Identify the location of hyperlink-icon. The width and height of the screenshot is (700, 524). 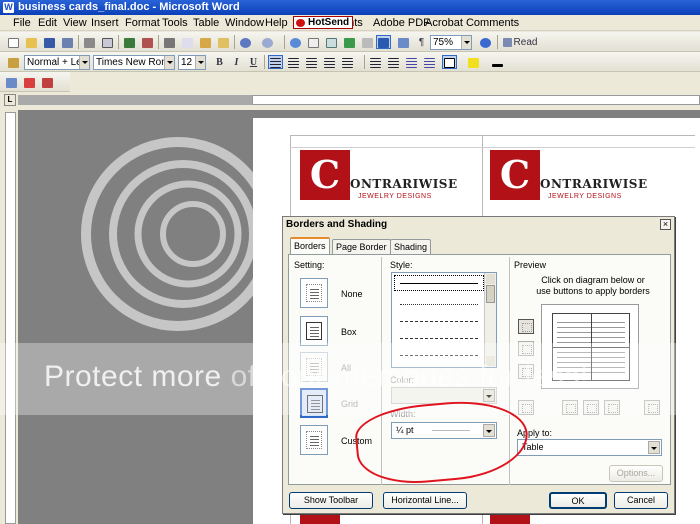
(295, 42).